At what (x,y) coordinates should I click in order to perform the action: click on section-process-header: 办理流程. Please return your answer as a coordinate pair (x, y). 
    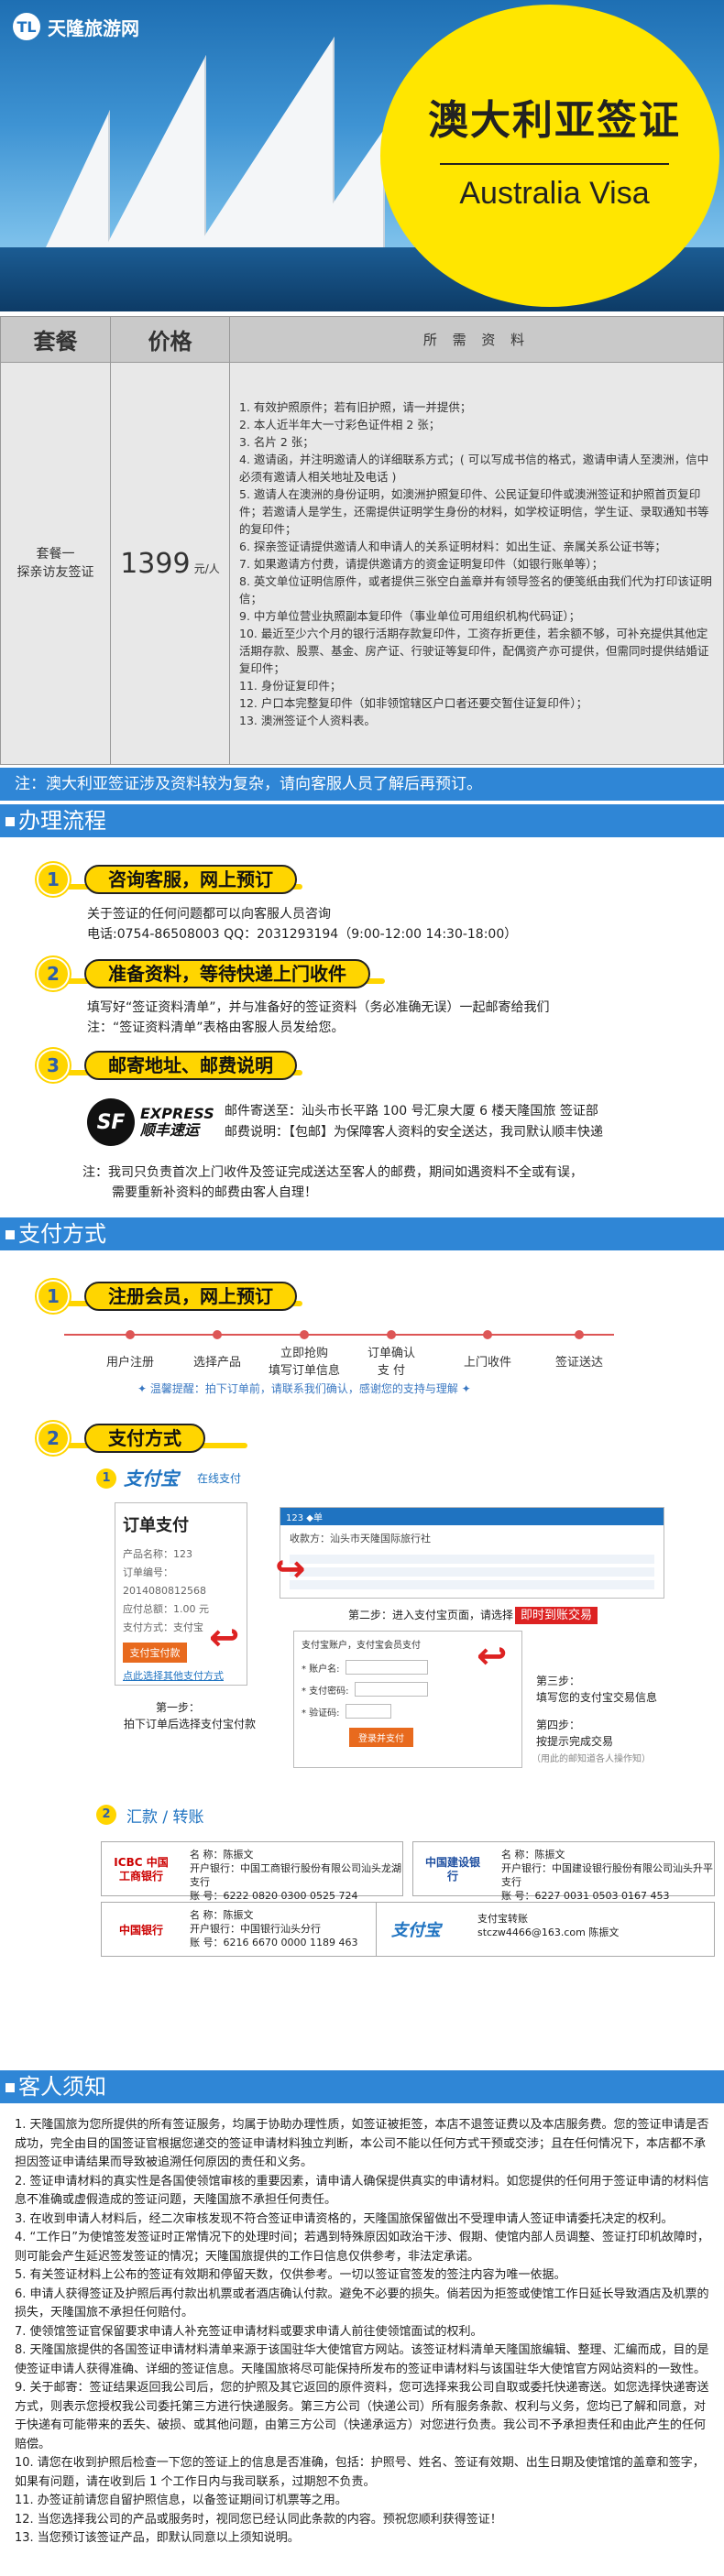
    Looking at the image, I should click on (362, 821).